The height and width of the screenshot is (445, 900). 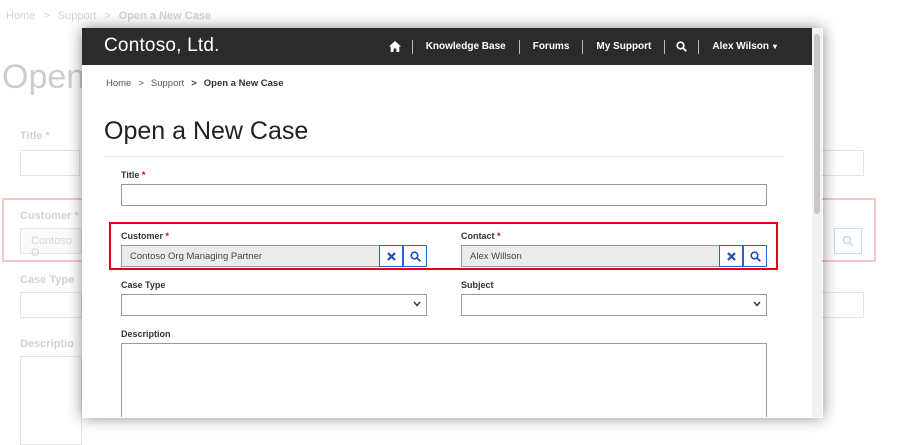 What do you see at coordinates (817, 222) in the screenshot?
I see `scrollbar` at bounding box center [817, 222].